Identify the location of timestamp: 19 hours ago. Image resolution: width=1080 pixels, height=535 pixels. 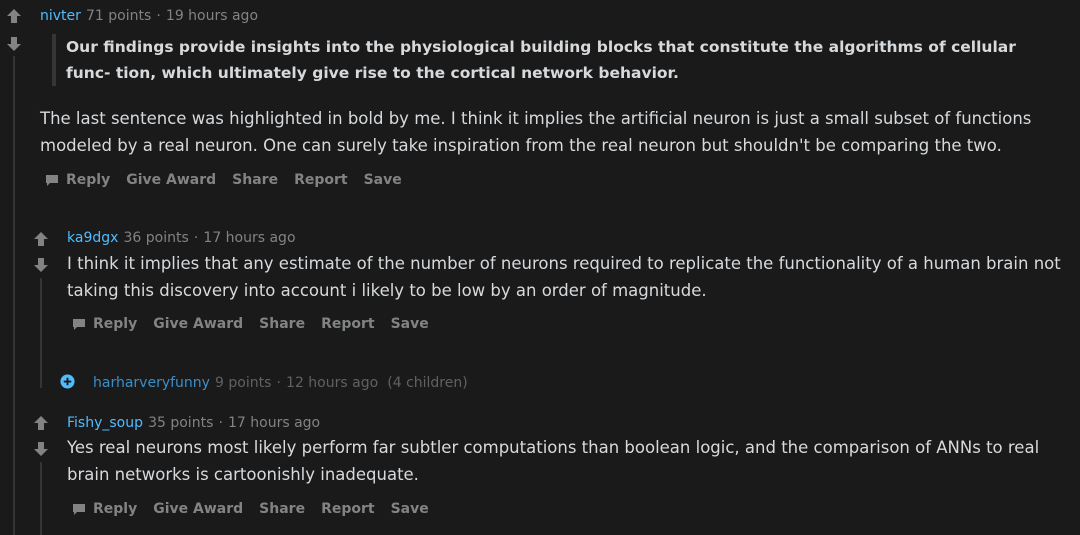
(212, 16).